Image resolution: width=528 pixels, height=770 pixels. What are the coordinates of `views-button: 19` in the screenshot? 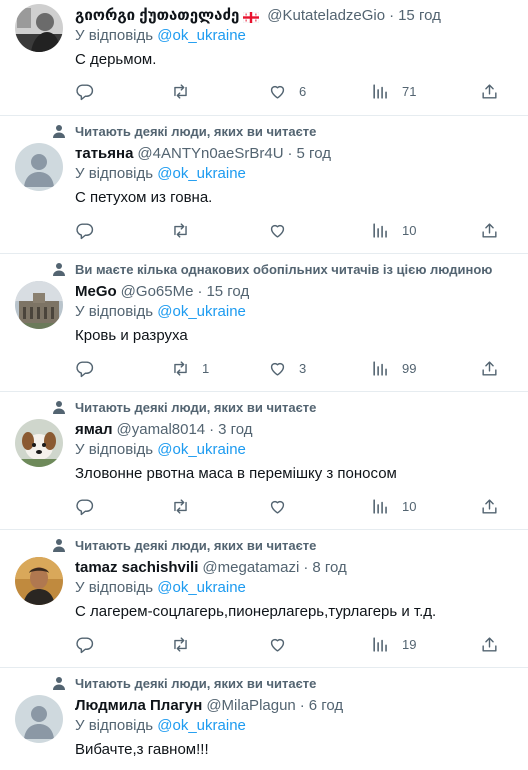 It's located at (393, 644).